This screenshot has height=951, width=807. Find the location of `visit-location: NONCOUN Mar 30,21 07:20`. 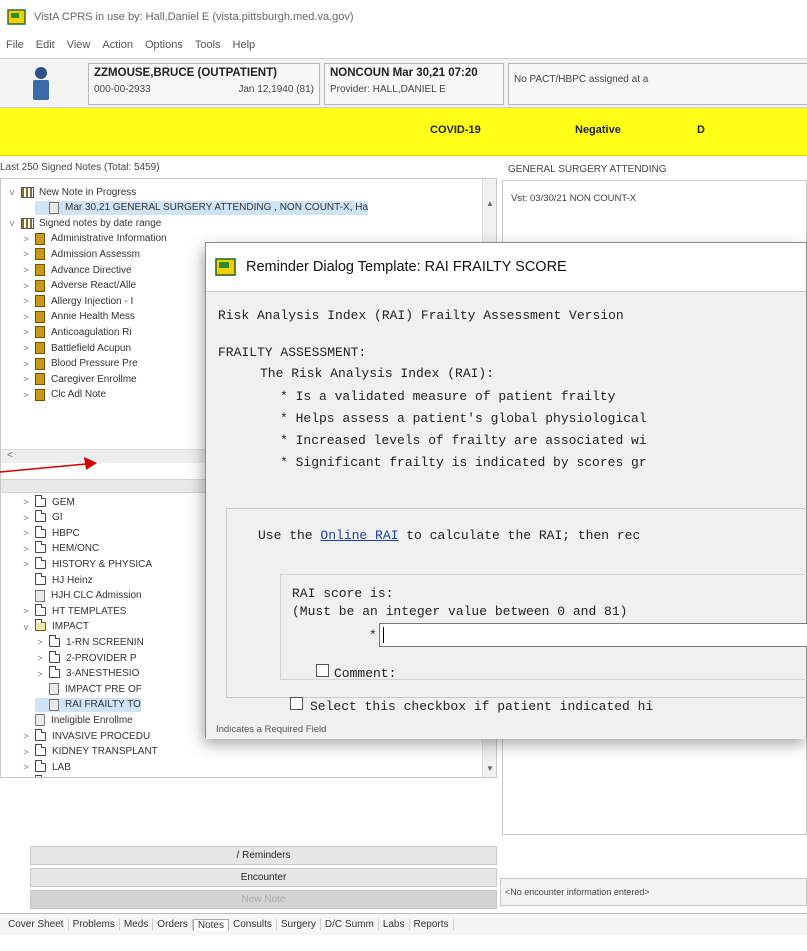

visit-location: NONCOUN Mar 30,21 07:20 is located at coordinates (404, 73).